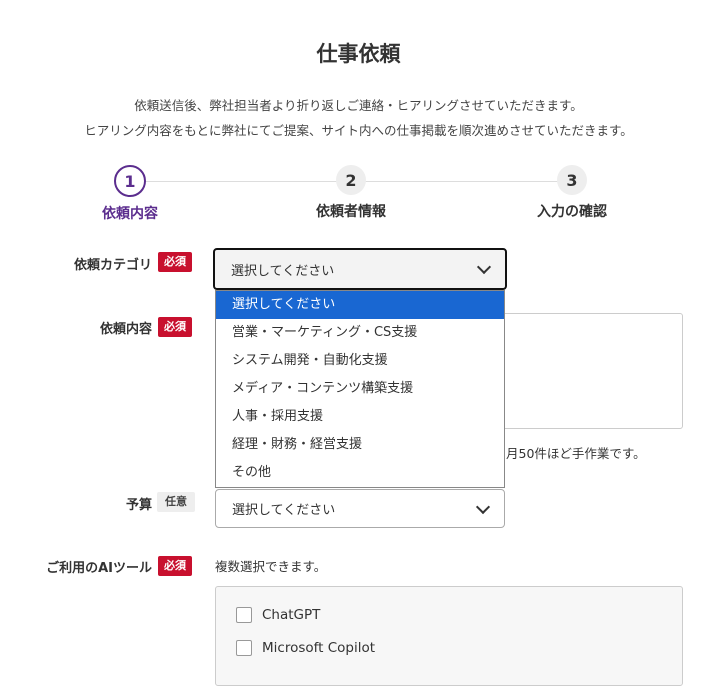 This screenshot has height=686, width=717. Describe the element at coordinates (291, 615) in the screenshot. I see `ai-tool-option-label: ChatGPT` at that location.